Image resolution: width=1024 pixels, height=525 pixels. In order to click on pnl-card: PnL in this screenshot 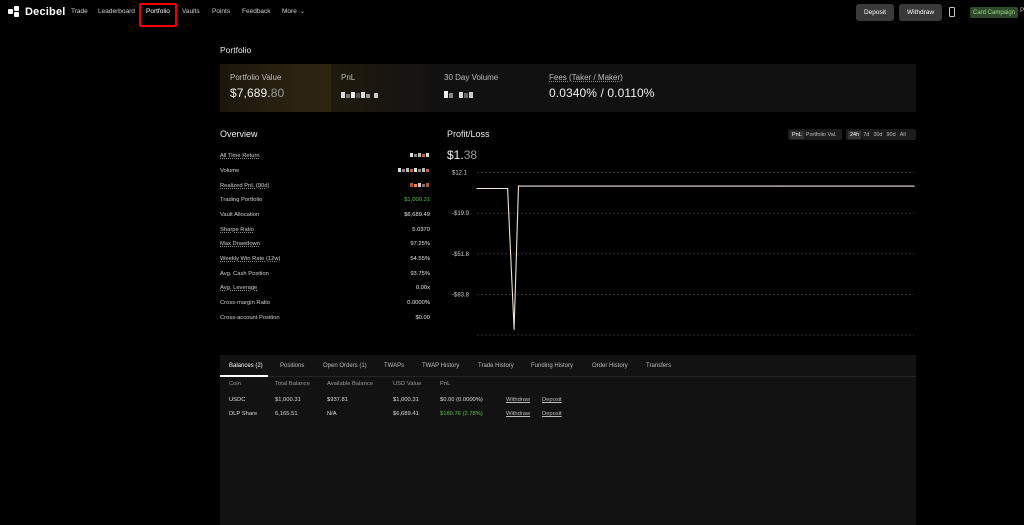, I will do `click(382, 88)`.